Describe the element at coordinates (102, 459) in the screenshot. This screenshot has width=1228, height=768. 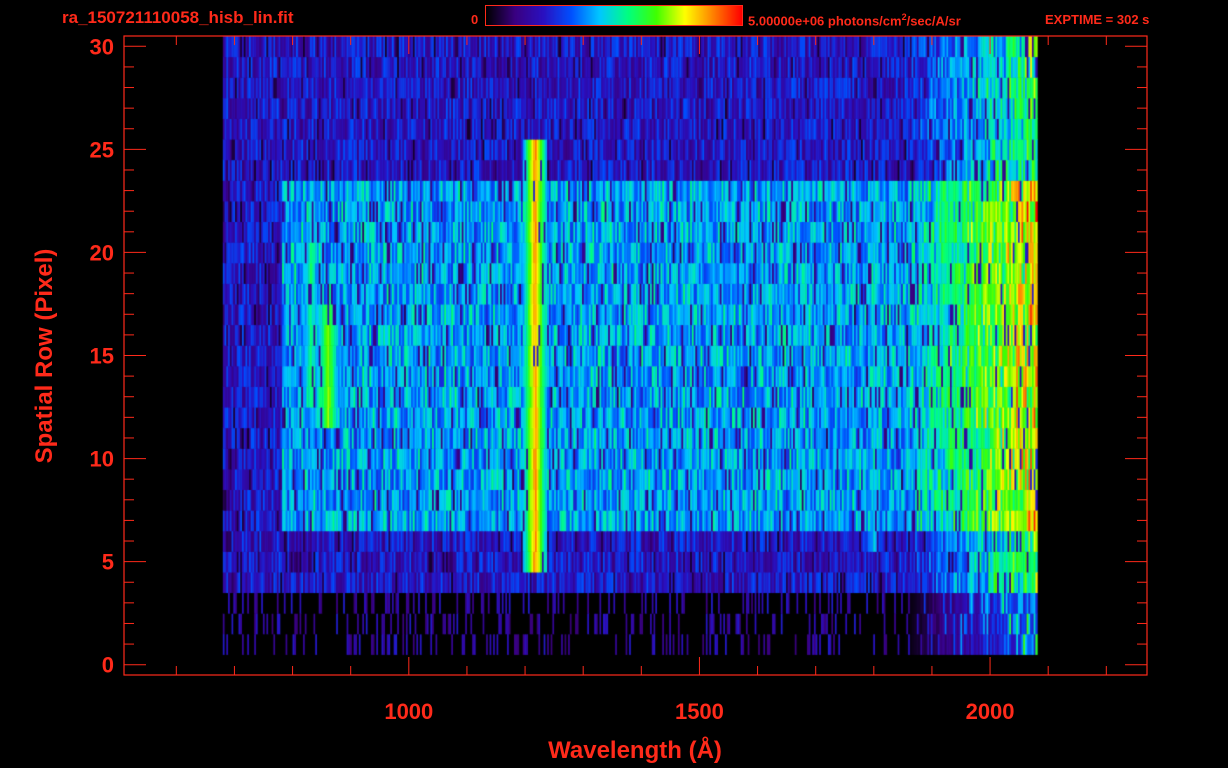
I see `y-tick-label: 10` at that location.